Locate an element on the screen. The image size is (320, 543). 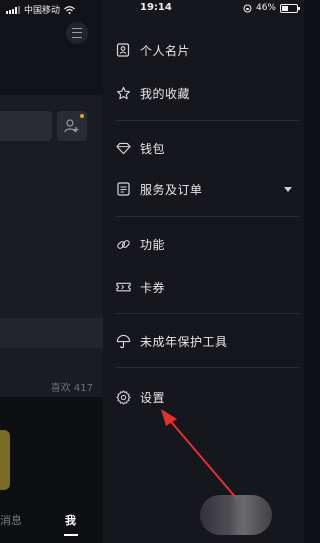
add-friend-icon is located at coordinates (71, 126).